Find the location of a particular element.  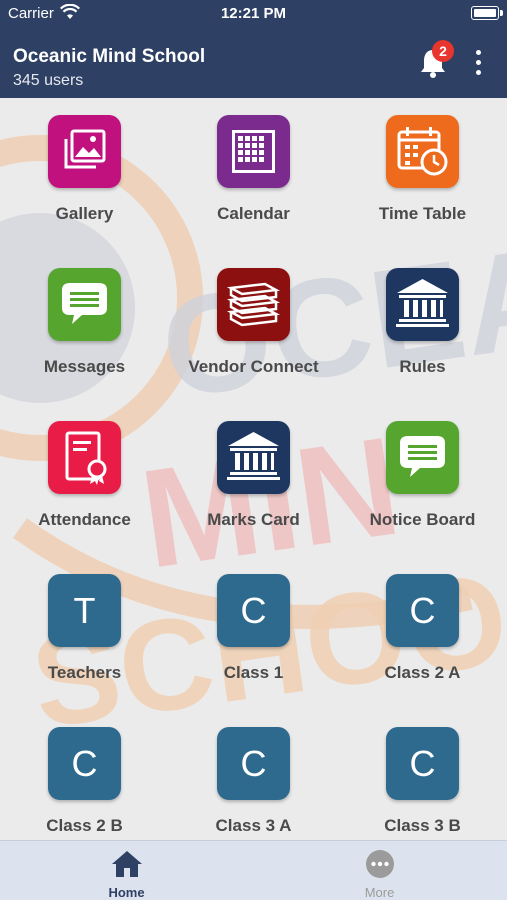

tile-class-3b: C Class 3 B is located at coordinates (422, 775).